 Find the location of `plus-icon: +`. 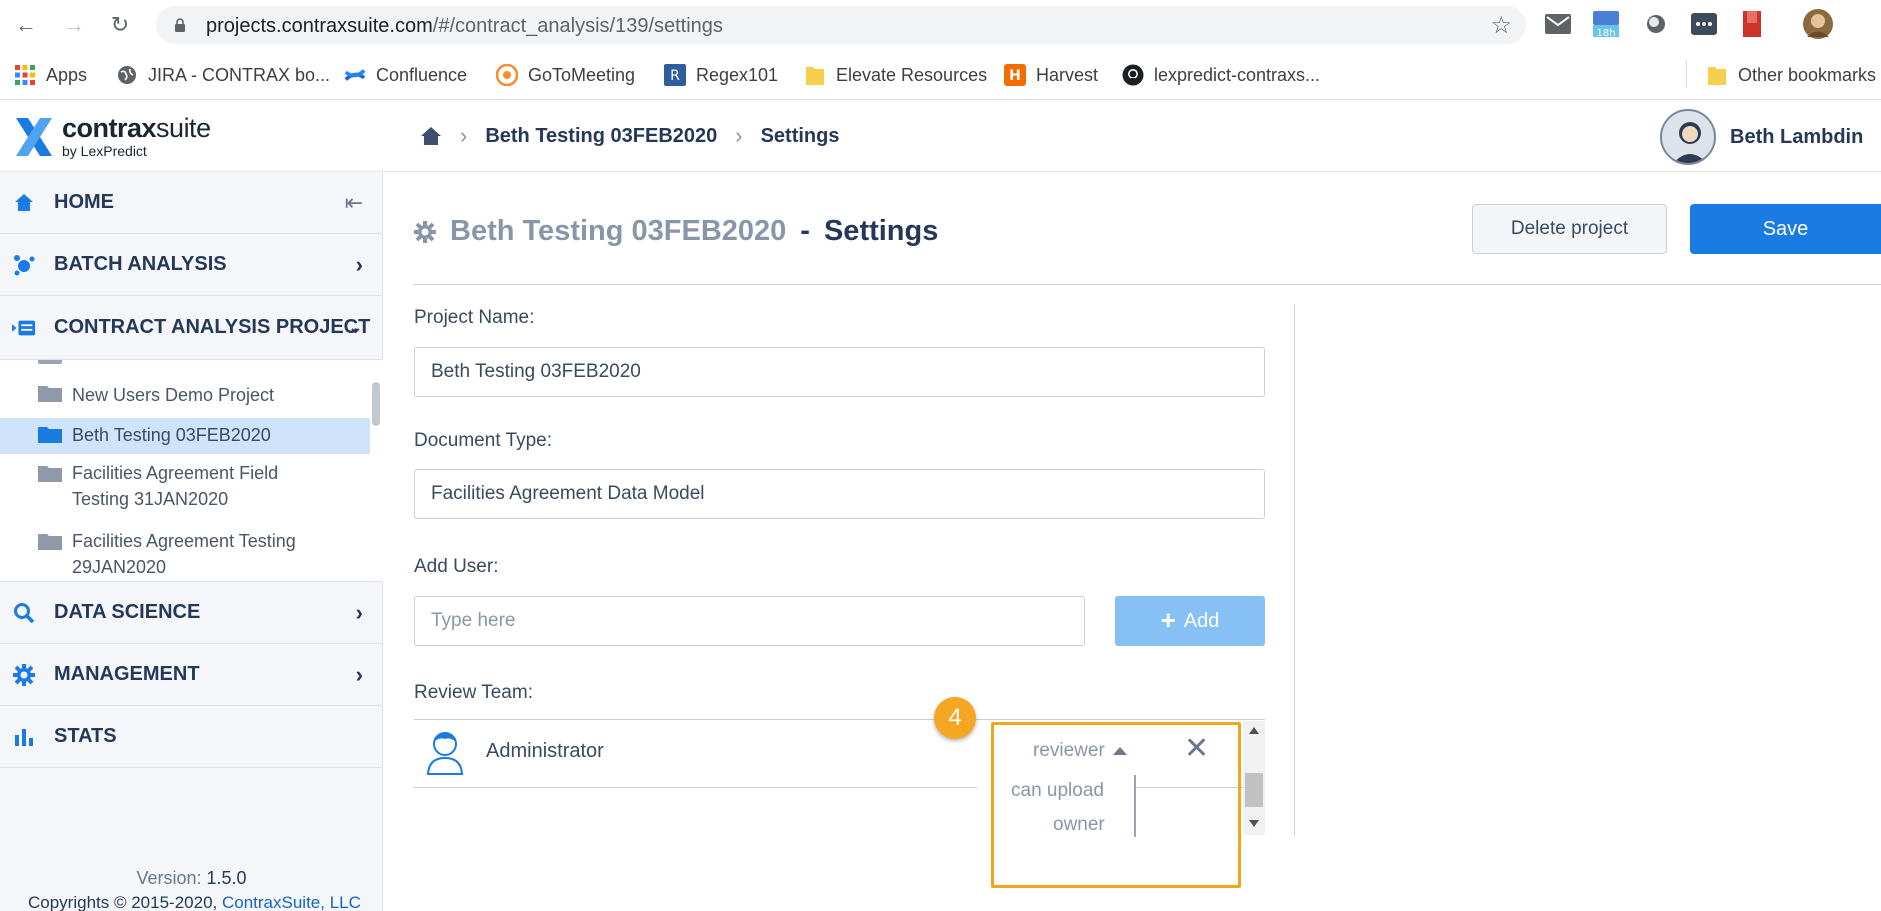

plus-icon: + is located at coordinates (1168, 620).